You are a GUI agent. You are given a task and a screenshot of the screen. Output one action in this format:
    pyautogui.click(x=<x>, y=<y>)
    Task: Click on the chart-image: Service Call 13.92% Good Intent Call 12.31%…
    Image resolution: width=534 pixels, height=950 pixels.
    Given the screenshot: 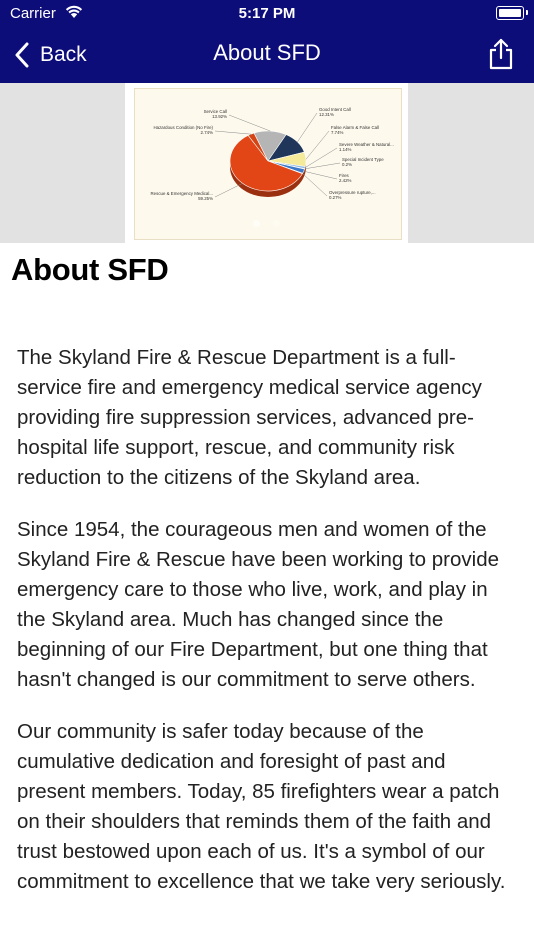 What is the action you would take?
    pyautogui.click(x=266, y=163)
    